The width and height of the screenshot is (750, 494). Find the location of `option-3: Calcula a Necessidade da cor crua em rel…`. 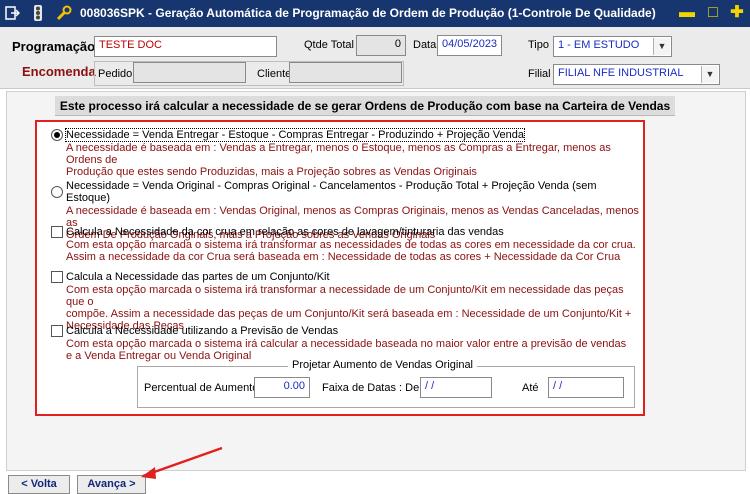

option-3: Calcula a Necessidade da cor crua em rel… is located at coordinates (345, 244).